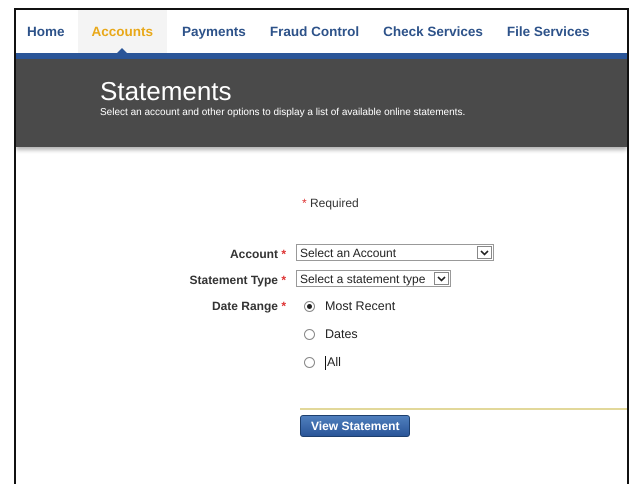  What do you see at coordinates (283, 112) in the screenshot?
I see `page-subtitle: Select an account and other options to display a list of available online statements.` at bounding box center [283, 112].